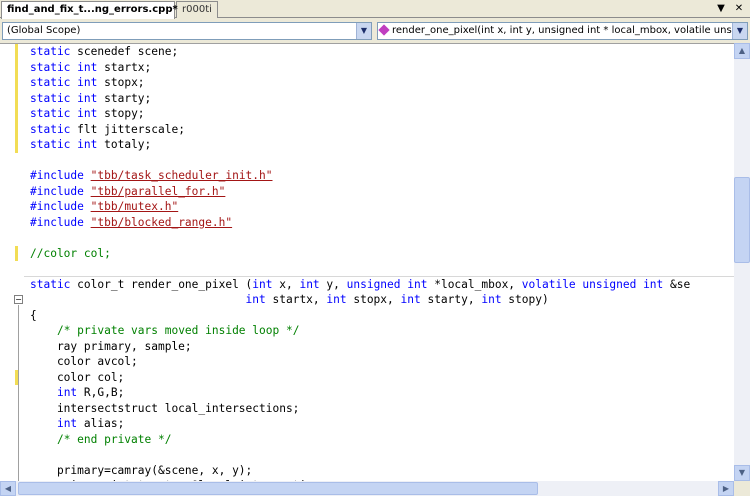 This screenshot has width=750, height=496. What do you see at coordinates (197, 9) in the screenshot?
I see `tab-r000ti: r000ti` at bounding box center [197, 9].